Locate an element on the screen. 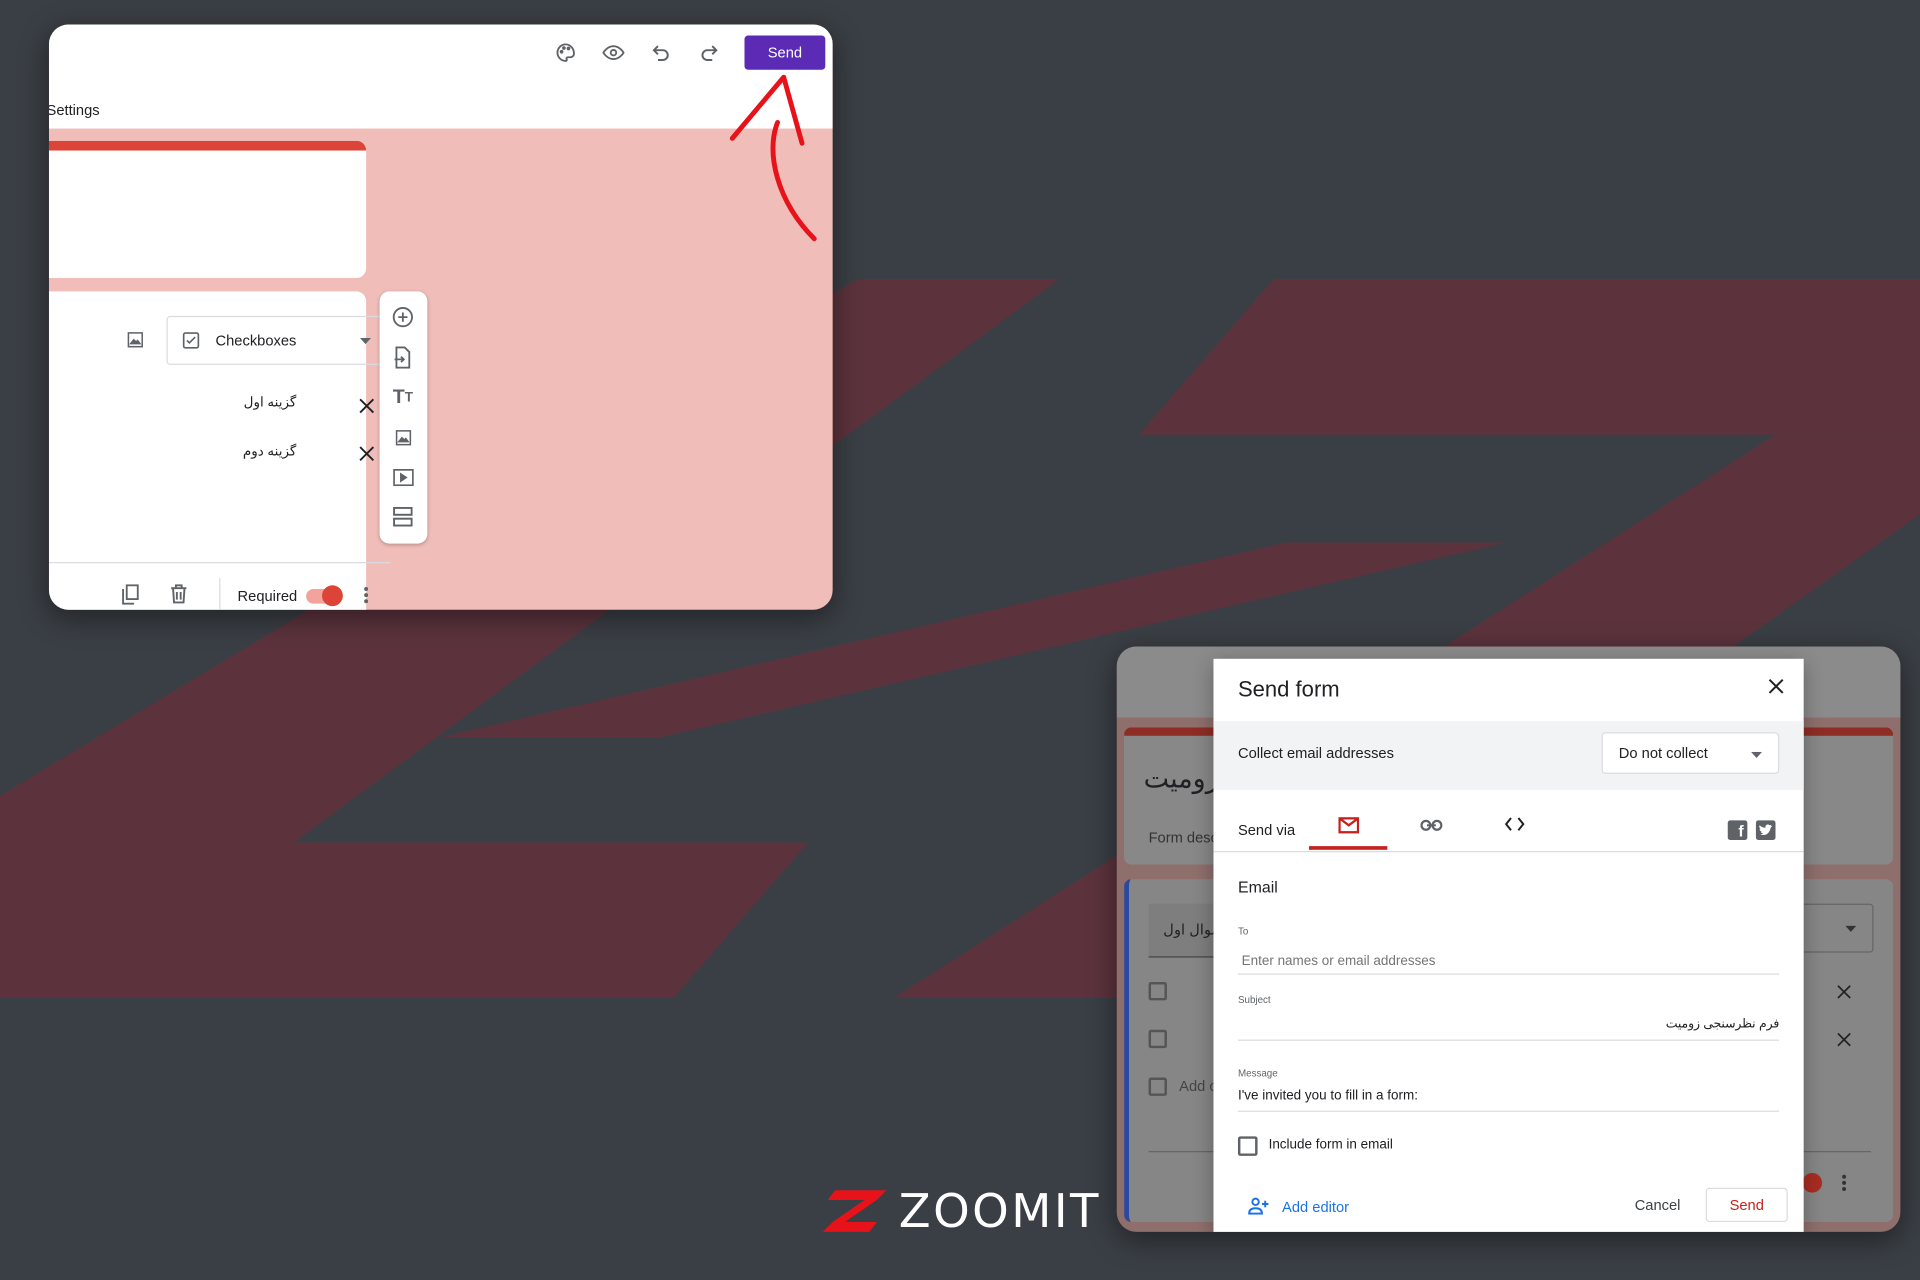 The width and height of the screenshot is (1920, 1280). question-type-label: Checkboxes is located at coordinates (256, 340).